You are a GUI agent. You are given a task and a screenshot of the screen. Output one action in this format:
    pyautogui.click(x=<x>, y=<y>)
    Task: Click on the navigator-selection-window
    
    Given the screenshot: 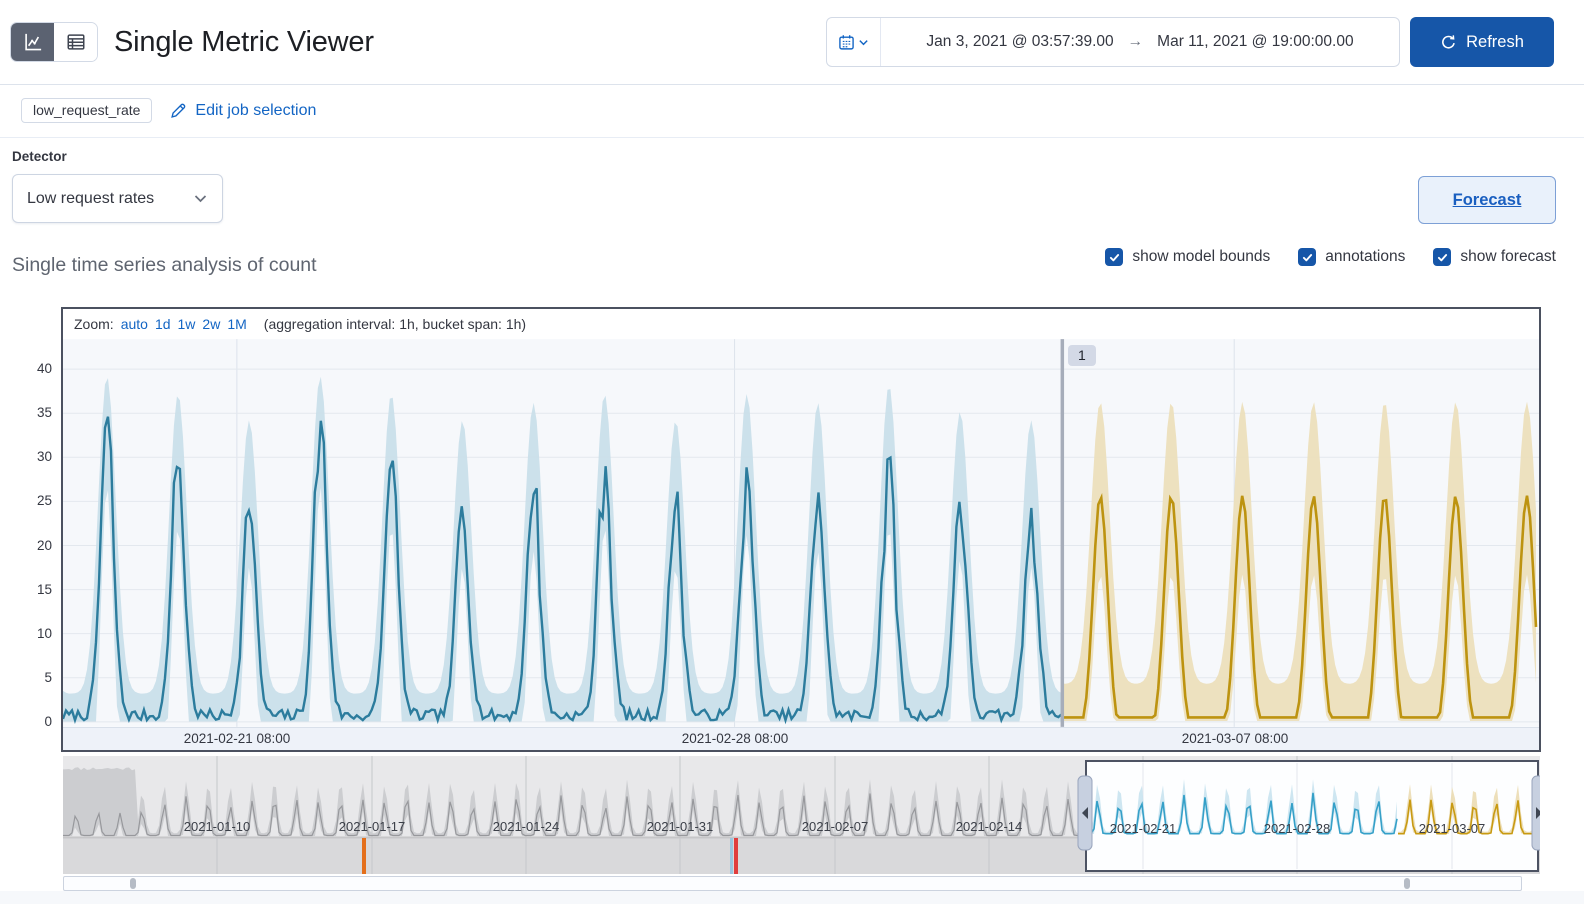 What is the action you would take?
    pyautogui.click(x=1312, y=816)
    